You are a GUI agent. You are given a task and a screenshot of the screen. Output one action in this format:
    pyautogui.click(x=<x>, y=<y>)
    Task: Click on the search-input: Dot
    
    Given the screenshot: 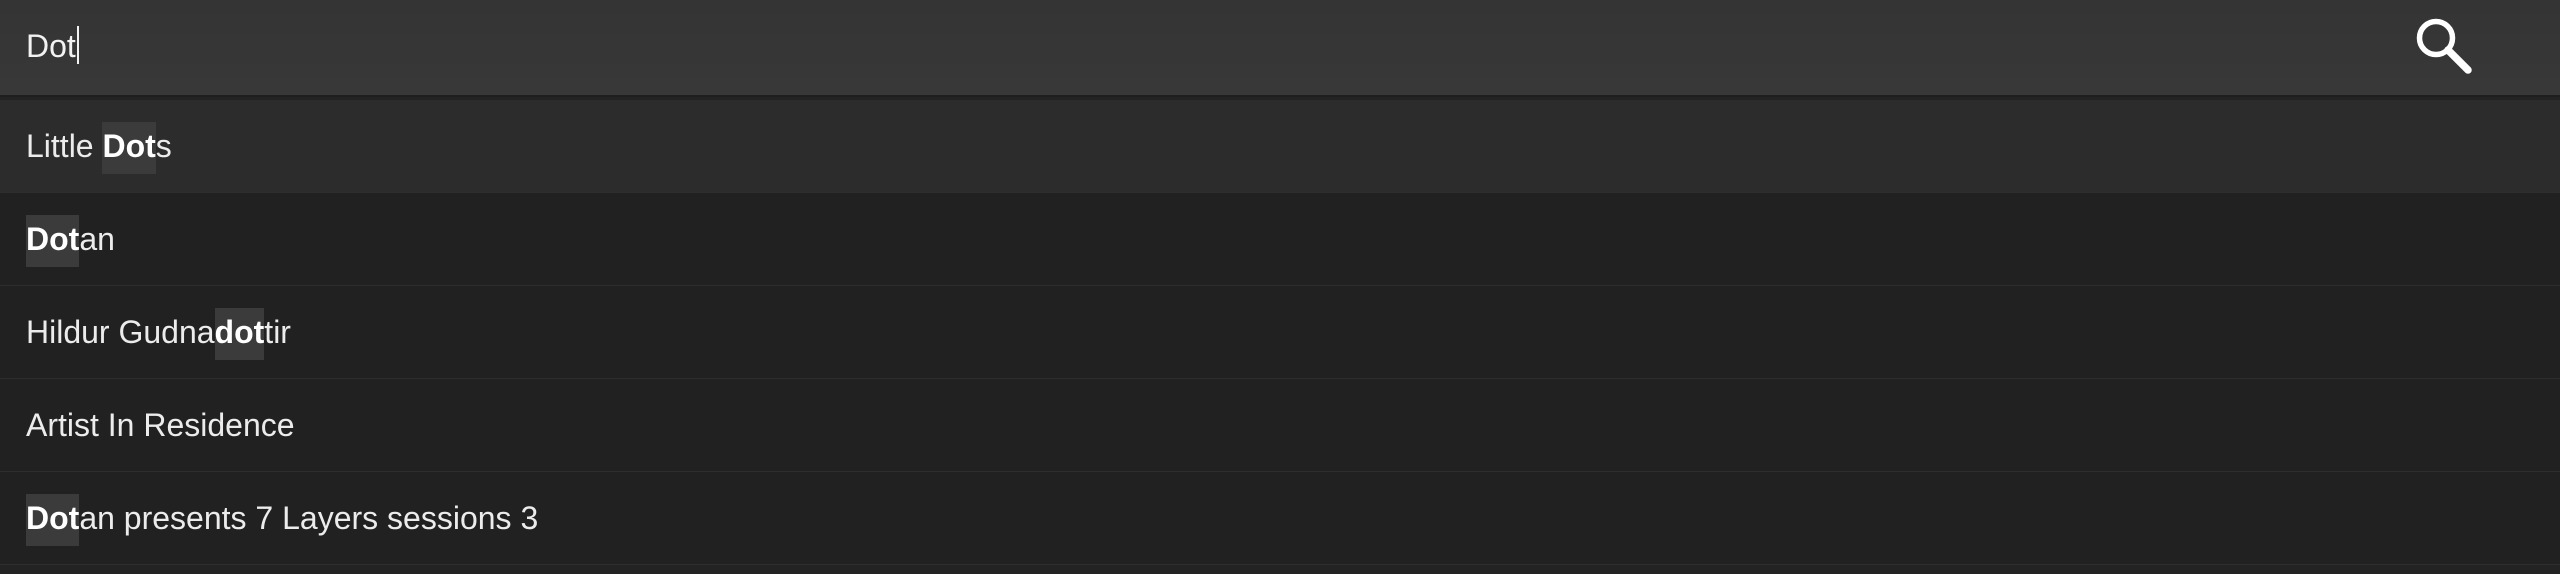 What is the action you would take?
    pyautogui.click(x=52, y=46)
    